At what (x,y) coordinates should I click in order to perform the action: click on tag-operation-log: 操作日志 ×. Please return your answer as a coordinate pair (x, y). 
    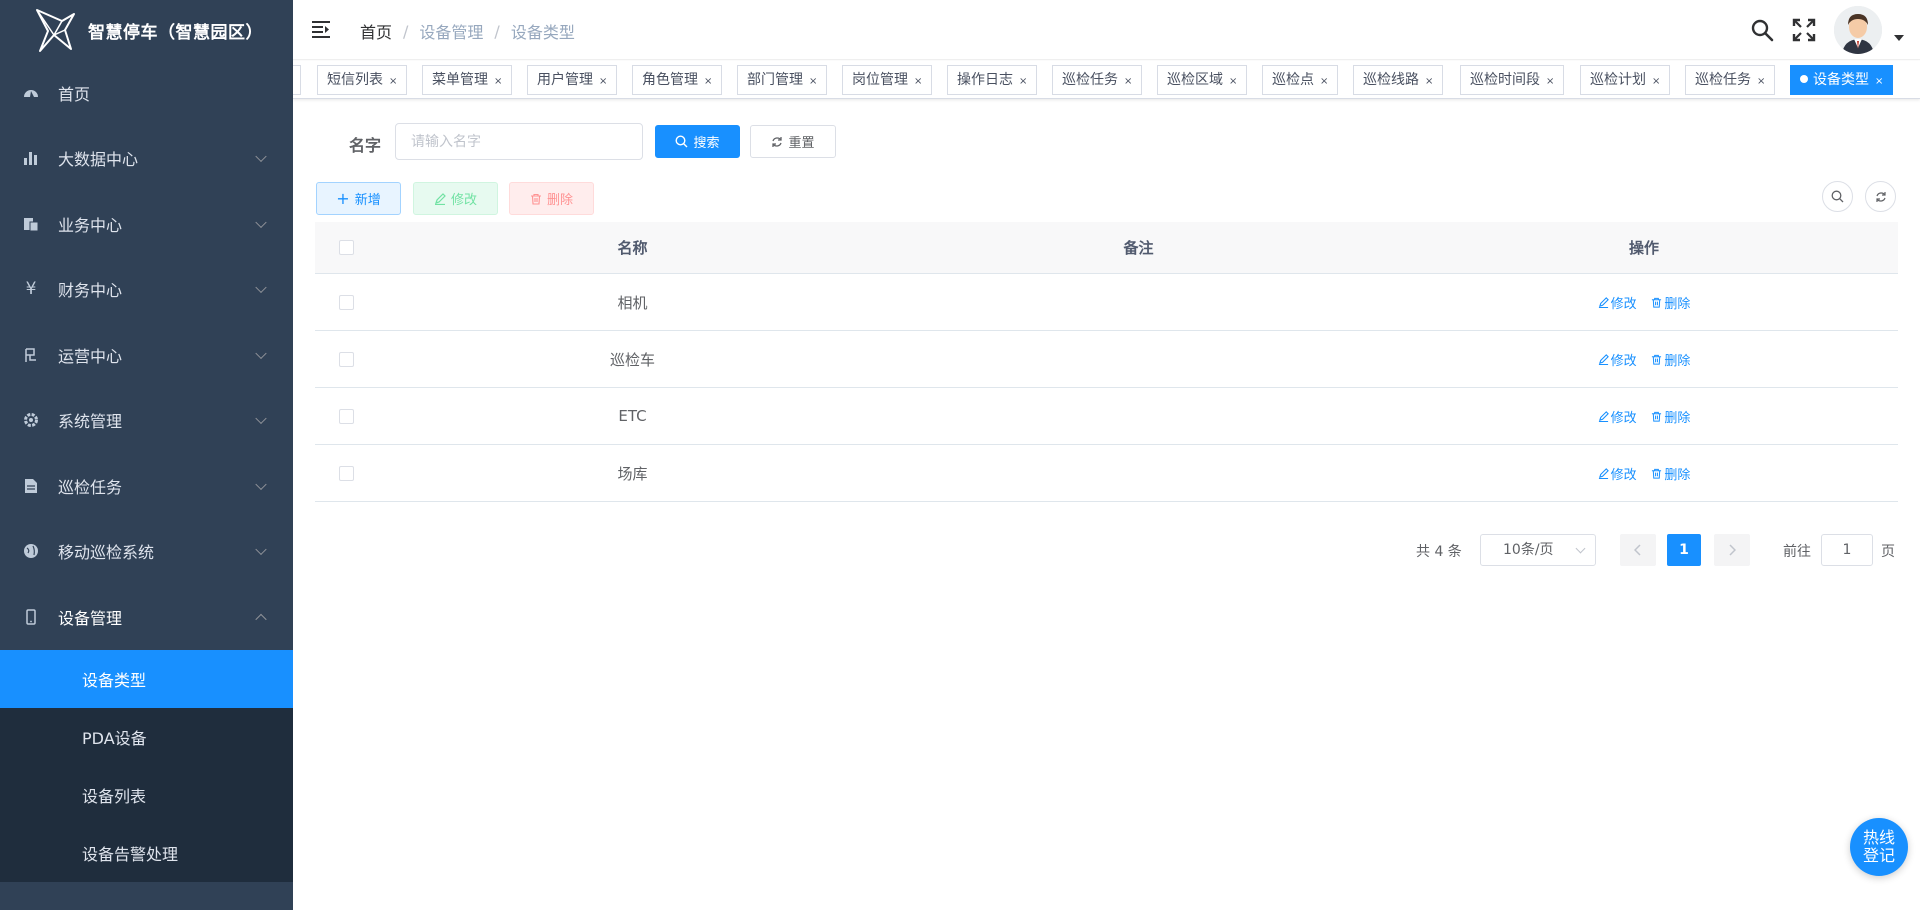
    Looking at the image, I should click on (992, 80).